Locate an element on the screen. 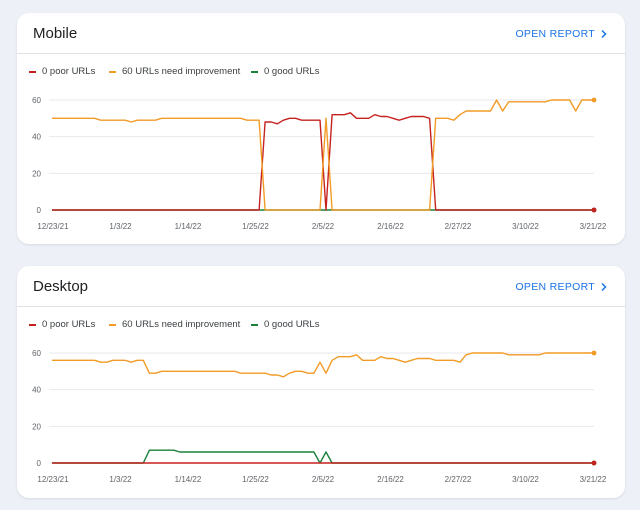 This screenshot has height=510, width=640. card-title: Desktop is located at coordinates (61, 286).